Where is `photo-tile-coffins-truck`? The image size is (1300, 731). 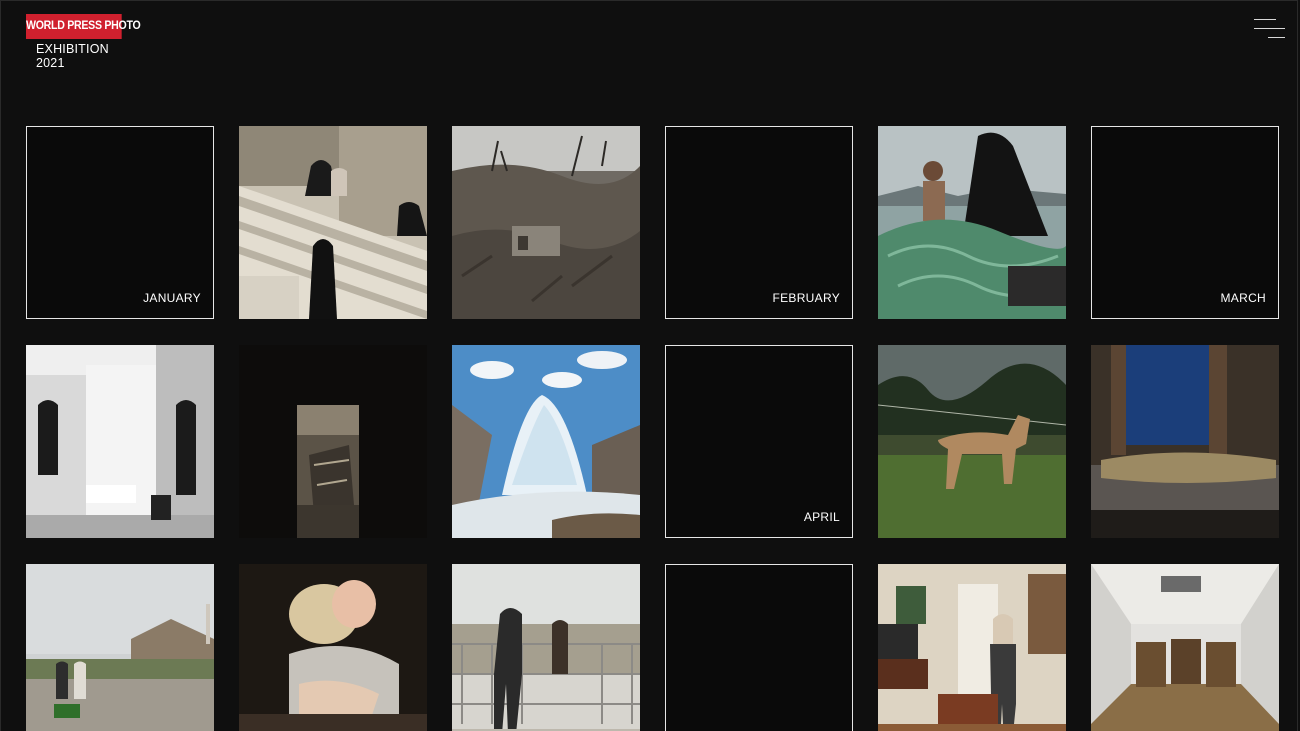
photo-tile-coffins-truck is located at coordinates (1185, 647).